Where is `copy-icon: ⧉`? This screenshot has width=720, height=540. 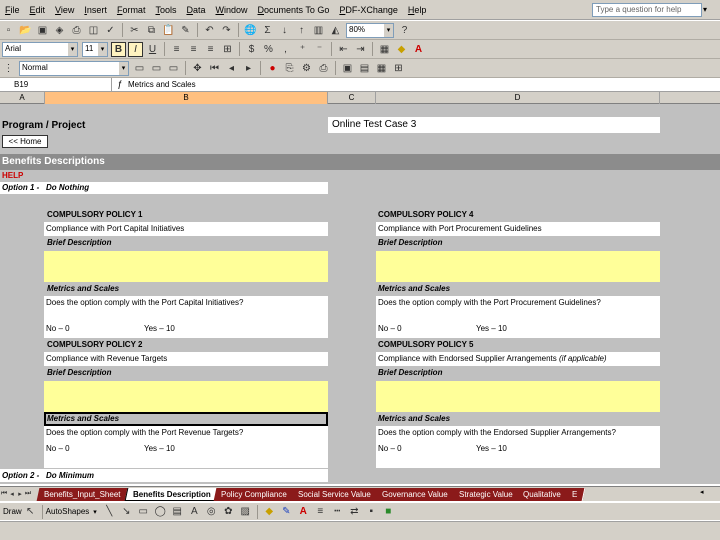
copy-icon: ⧉ is located at coordinates (151, 30).